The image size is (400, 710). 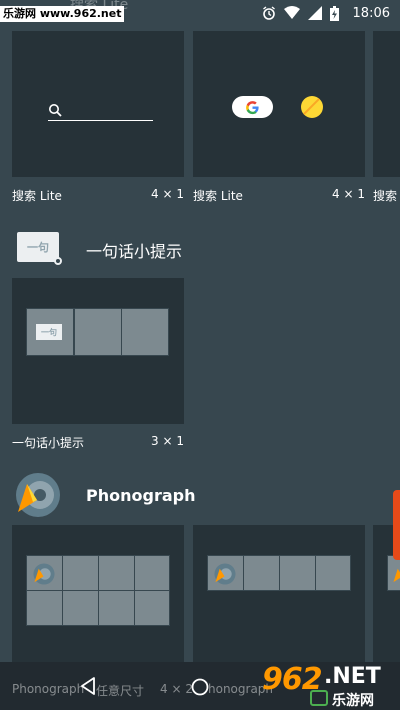 What do you see at coordinates (200, 687) in the screenshot?
I see `home-icon` at bounding box center [200, 687].